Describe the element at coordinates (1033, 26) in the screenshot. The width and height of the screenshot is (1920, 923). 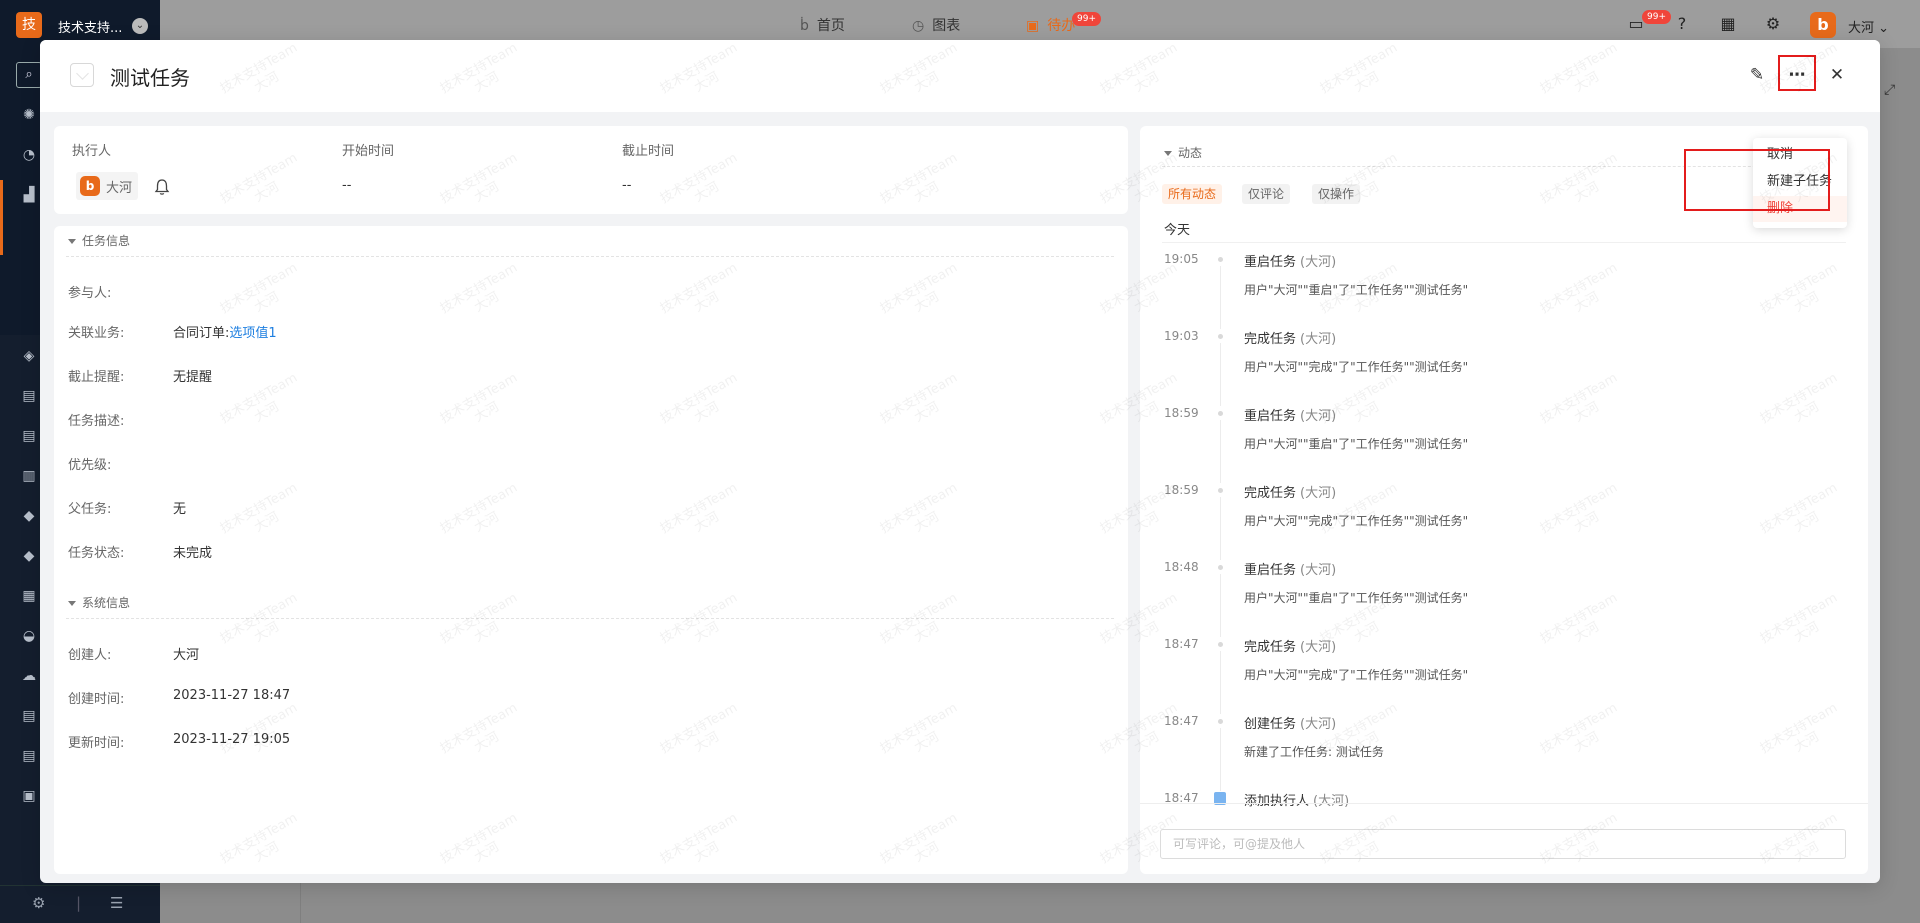
I see `calendar-icon: ▣` at that location.